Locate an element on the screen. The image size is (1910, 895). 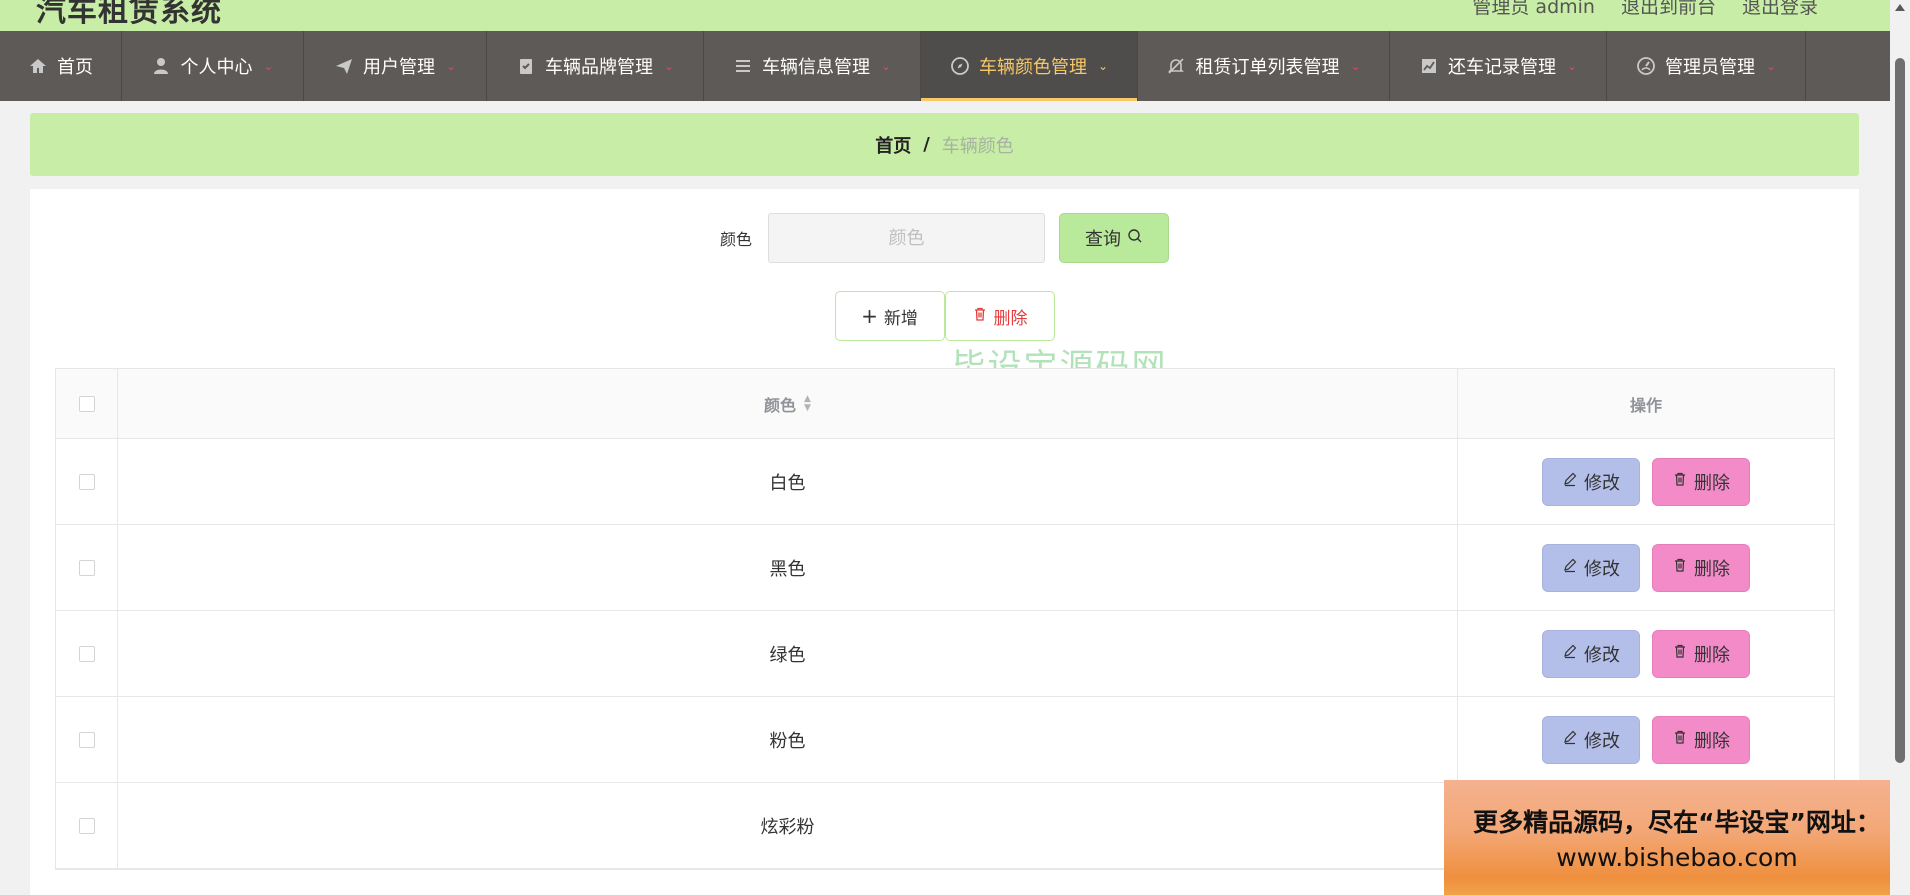
color-cell: 黑色 is located at coordinates (788, 567).